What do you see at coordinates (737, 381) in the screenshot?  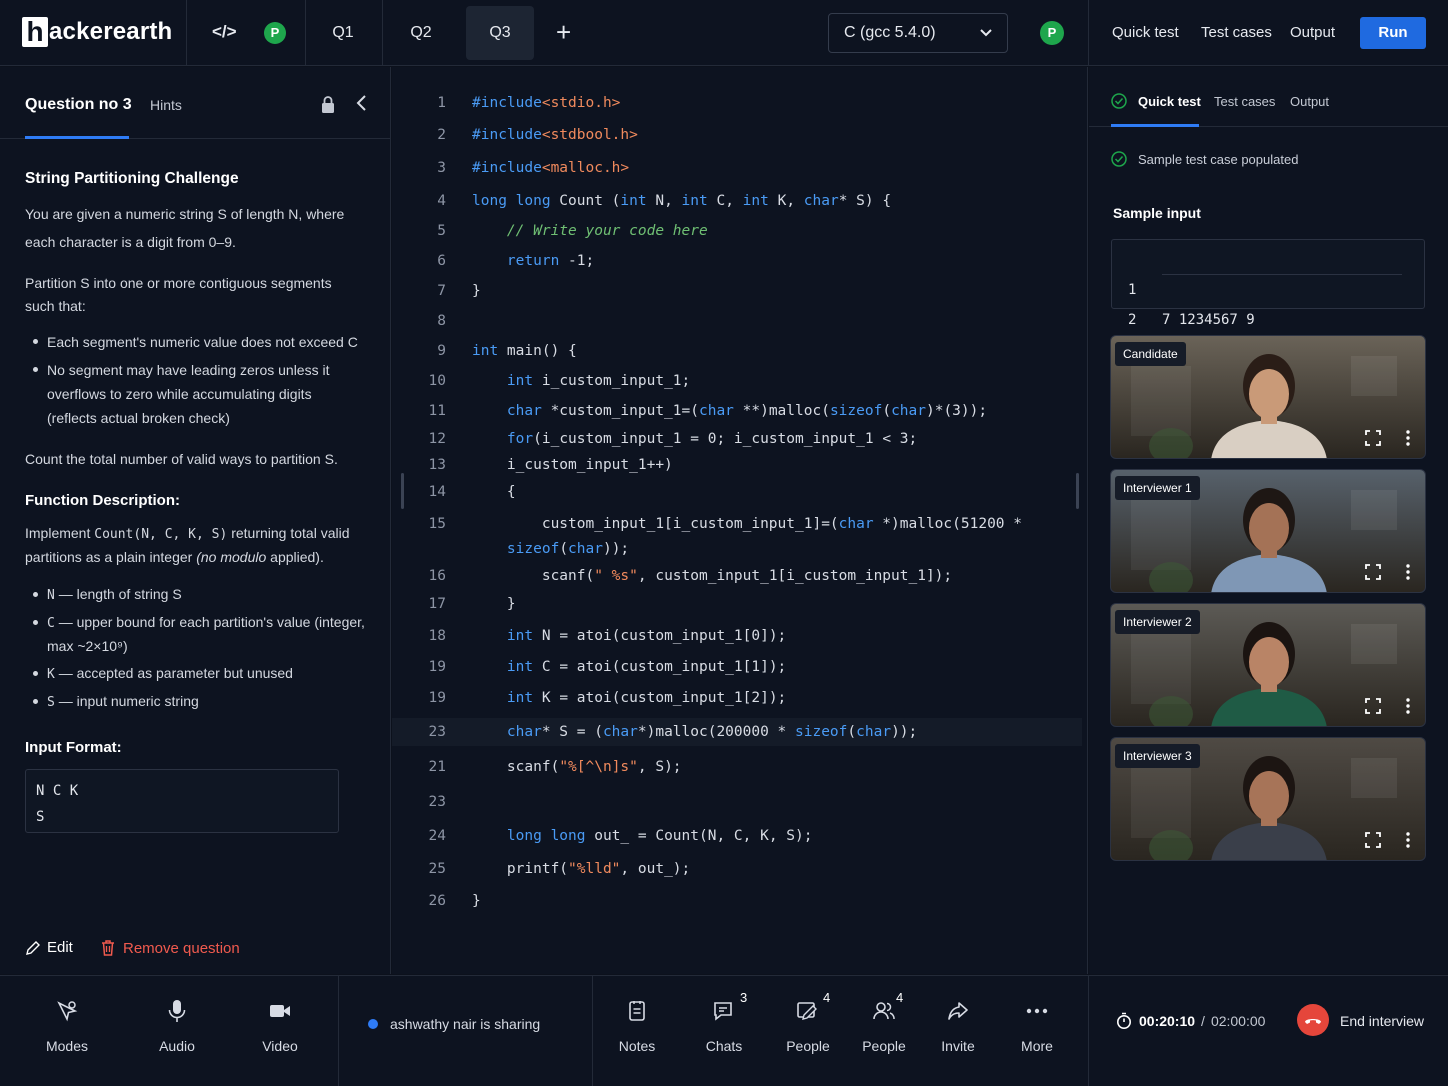 I see `code-line: 10 int i_custom_input_1;` at bounding box center [737, 381].